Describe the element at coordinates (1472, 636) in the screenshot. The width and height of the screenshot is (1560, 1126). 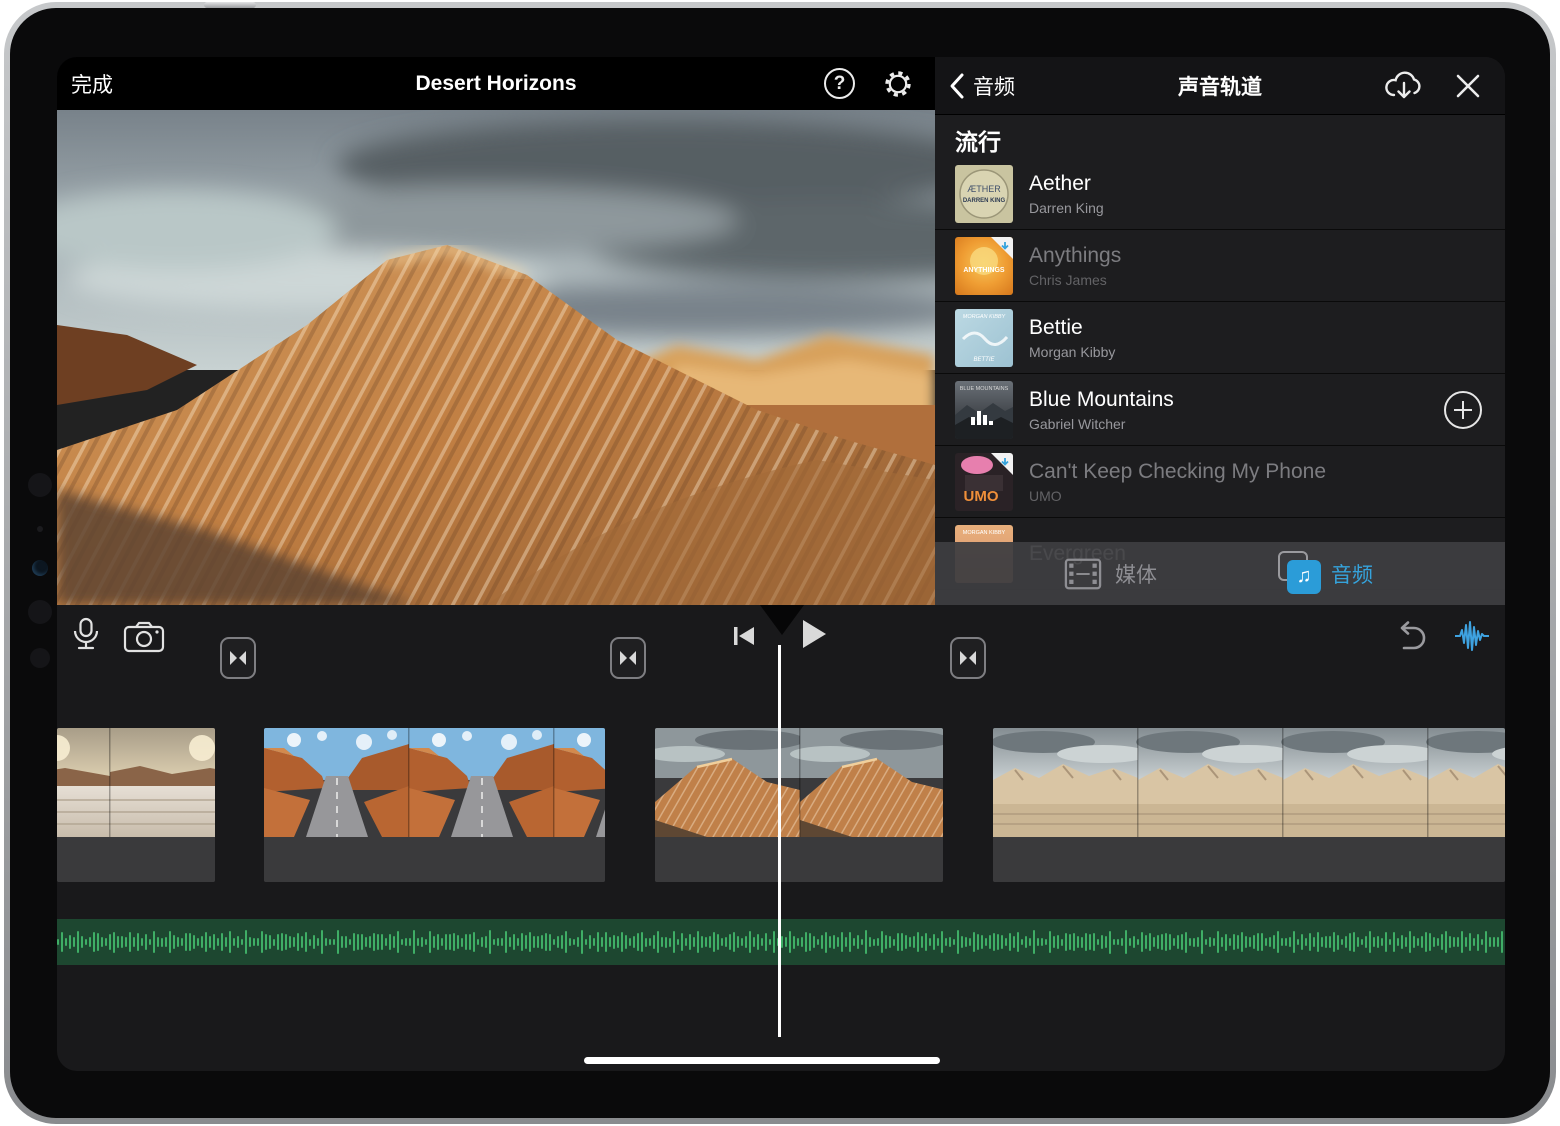
I see `audio-waveform-toggle-icon` at that location.